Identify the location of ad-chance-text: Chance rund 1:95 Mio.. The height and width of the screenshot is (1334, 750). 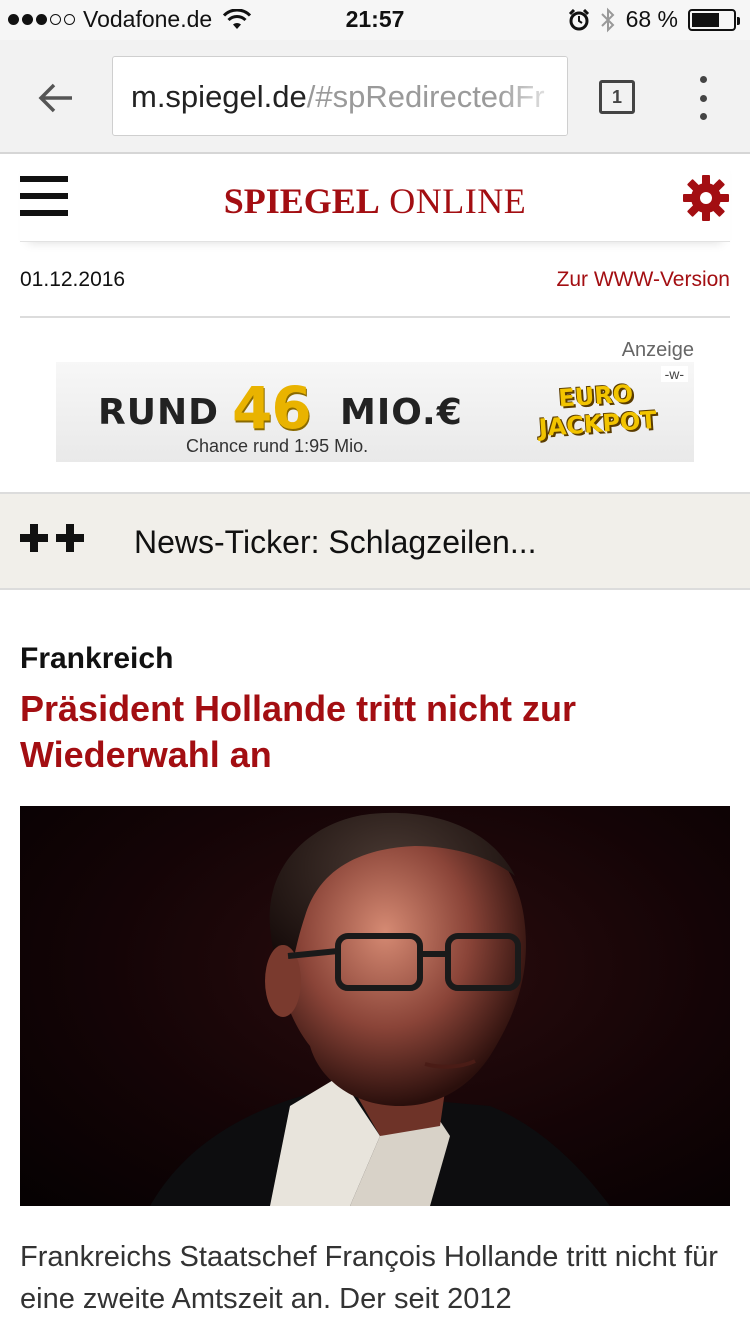
(277, 446).